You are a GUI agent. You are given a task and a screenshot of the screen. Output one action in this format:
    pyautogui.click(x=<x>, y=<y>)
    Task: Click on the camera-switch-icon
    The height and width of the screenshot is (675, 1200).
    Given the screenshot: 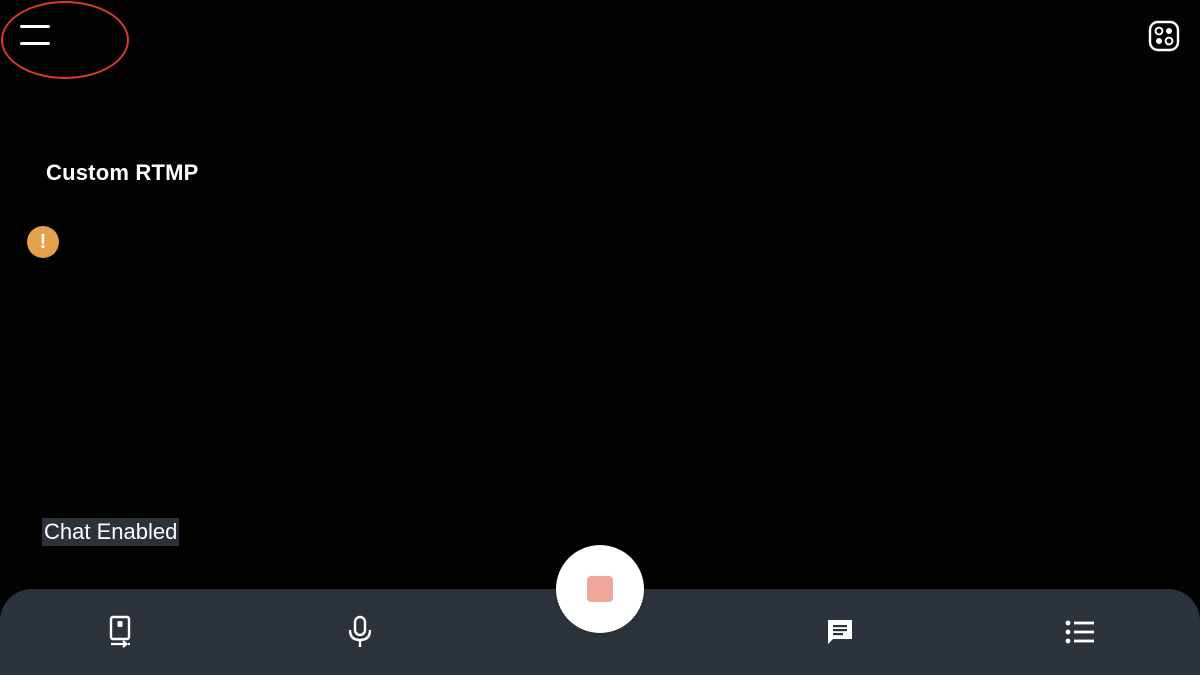 What is the action you would take?
    pyautogui.click(x=1164, y=36)
    